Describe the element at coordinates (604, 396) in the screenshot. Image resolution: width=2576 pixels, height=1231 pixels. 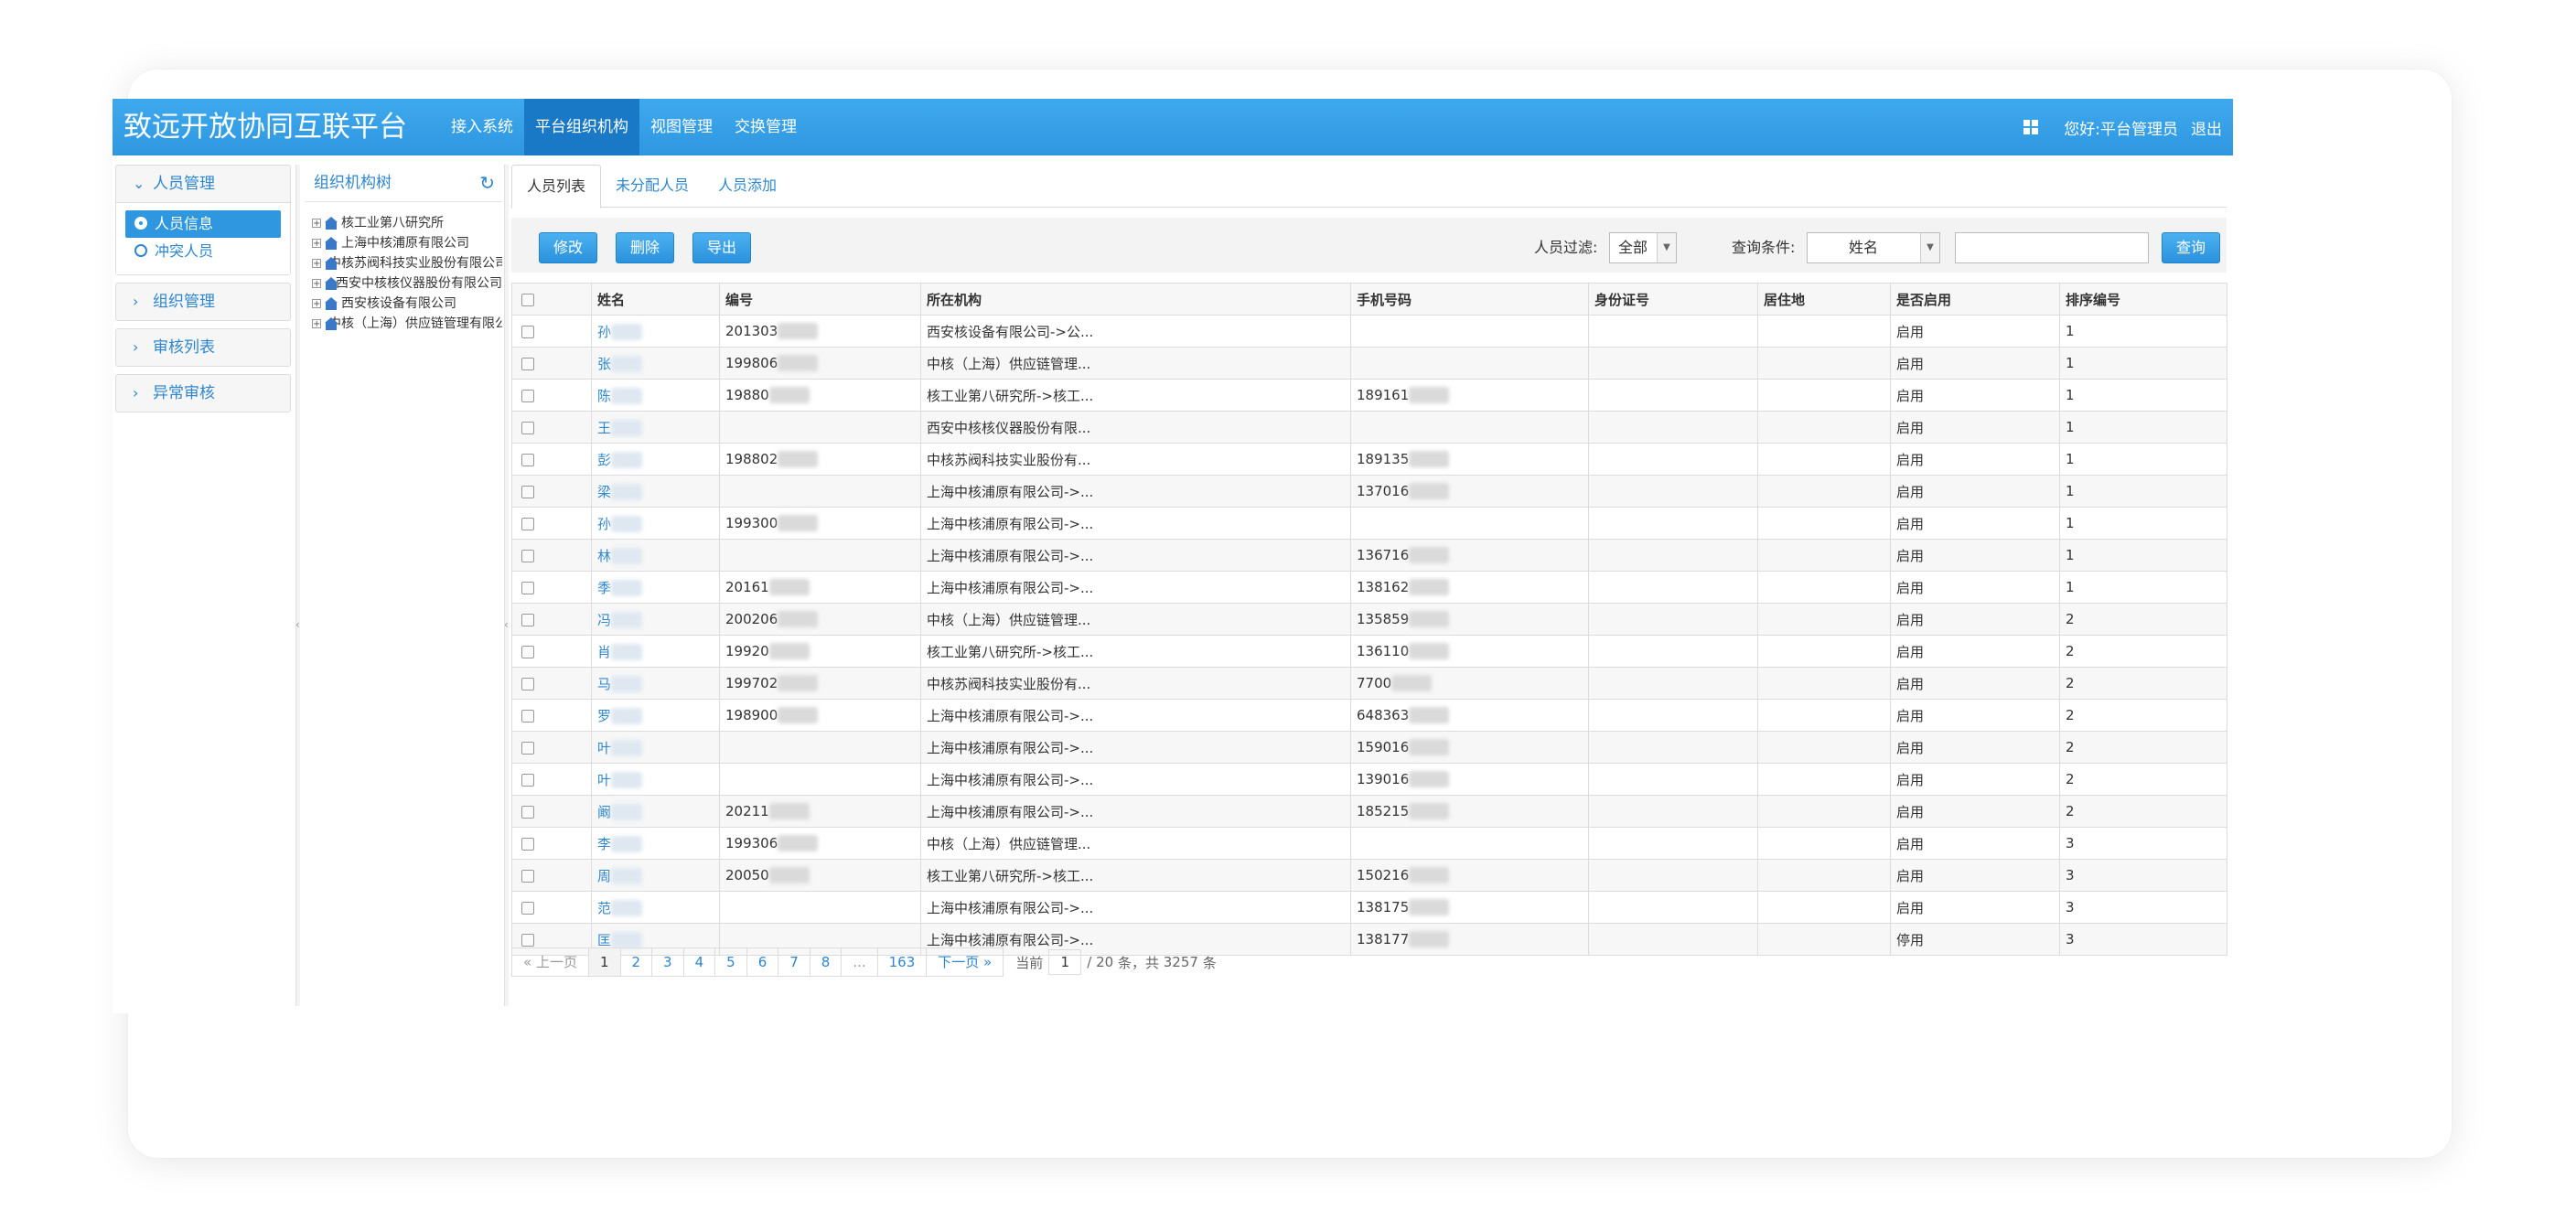
I see `person-name-link: 陈` at that location.